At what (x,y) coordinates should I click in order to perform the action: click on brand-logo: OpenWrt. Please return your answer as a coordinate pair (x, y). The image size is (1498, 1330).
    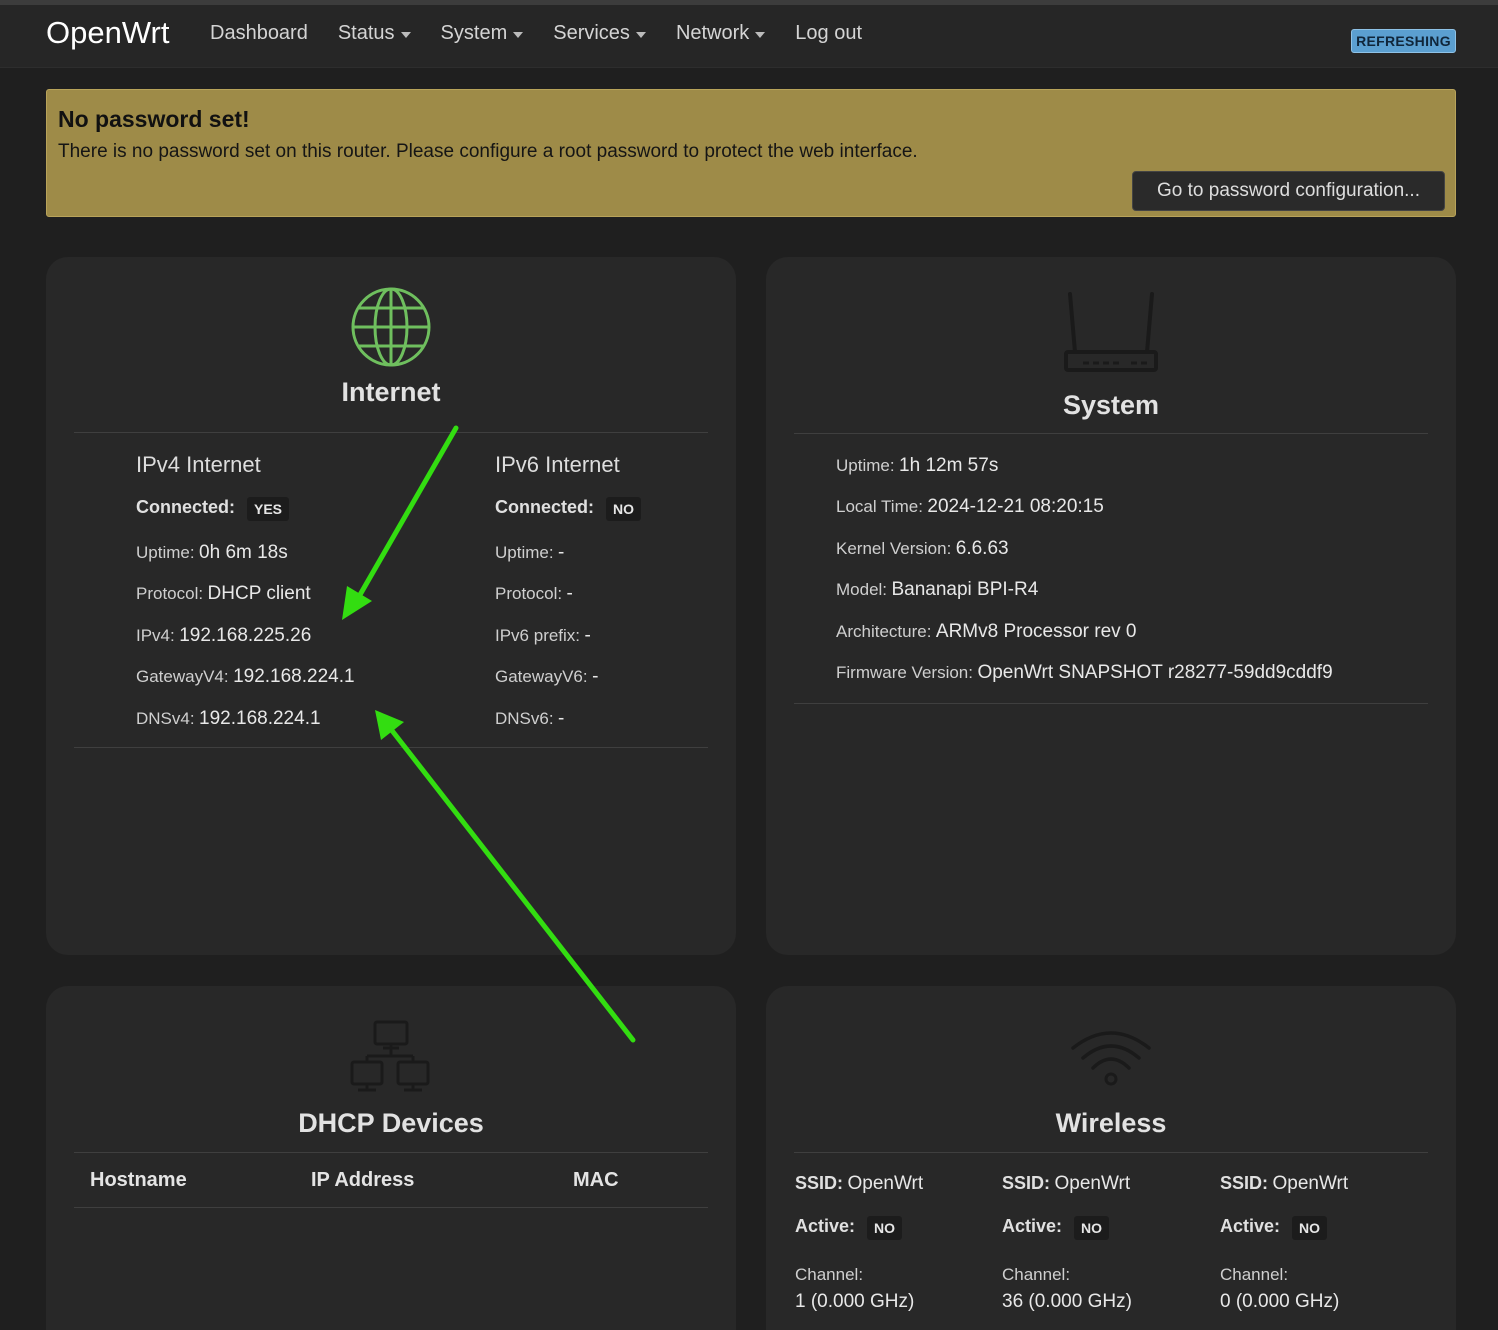
    Looking at the image, I should click on (107, 33).